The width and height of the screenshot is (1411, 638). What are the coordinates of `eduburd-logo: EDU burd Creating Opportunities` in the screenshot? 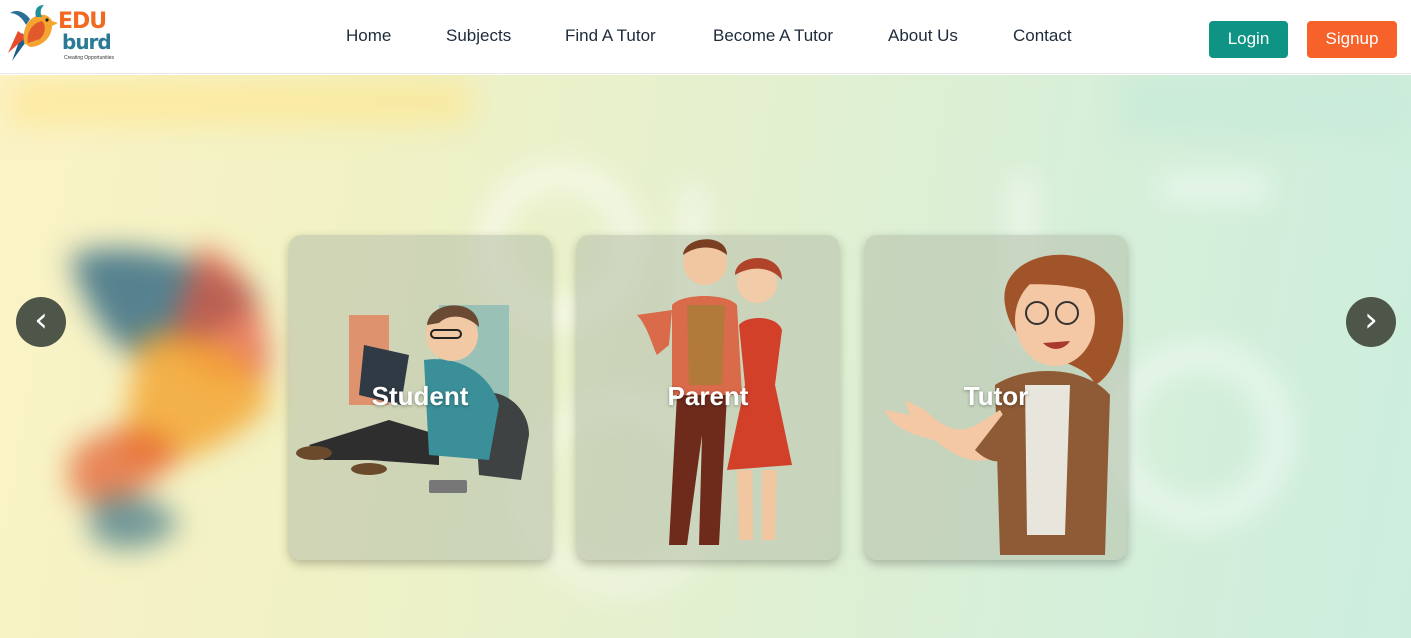 It's located at (62, 36).